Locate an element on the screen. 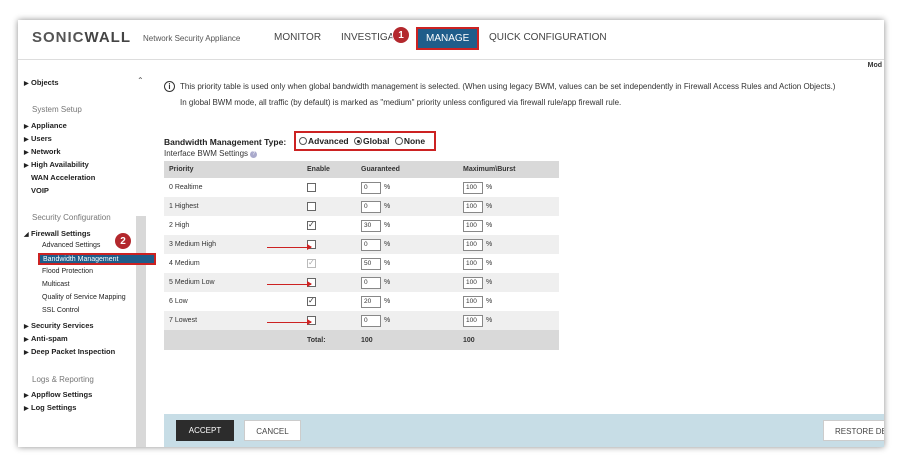  priority-cell: 4 Medium is located at coordinates (184, 263).